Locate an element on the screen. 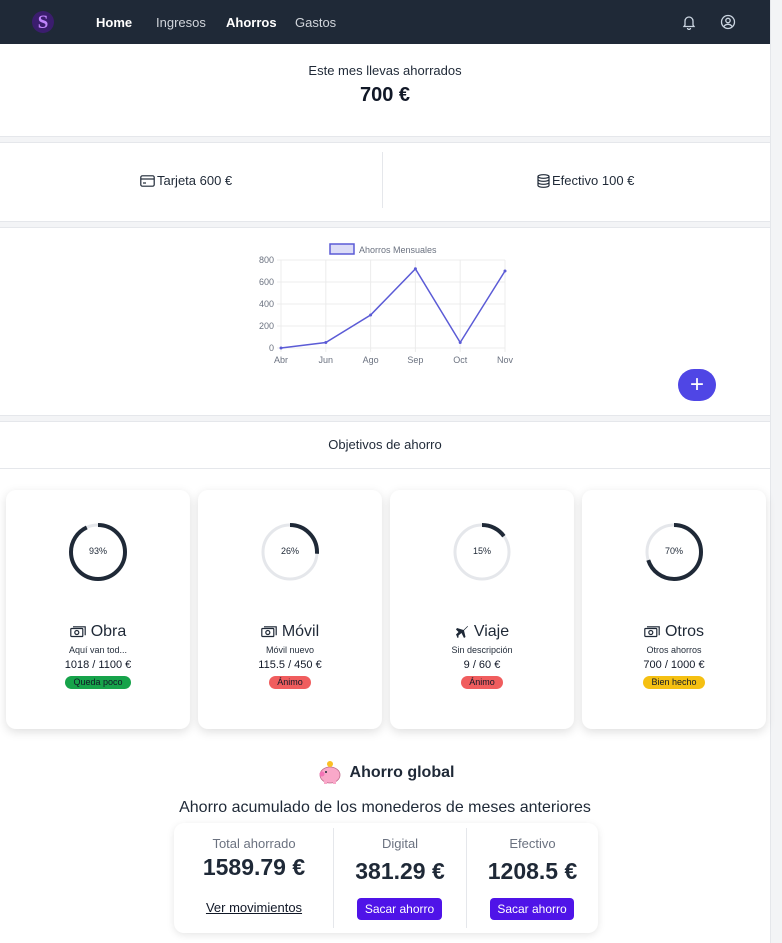 This screenshot has width=782, height=943. goal-percent: 93% is located at coordinates (97, 551).